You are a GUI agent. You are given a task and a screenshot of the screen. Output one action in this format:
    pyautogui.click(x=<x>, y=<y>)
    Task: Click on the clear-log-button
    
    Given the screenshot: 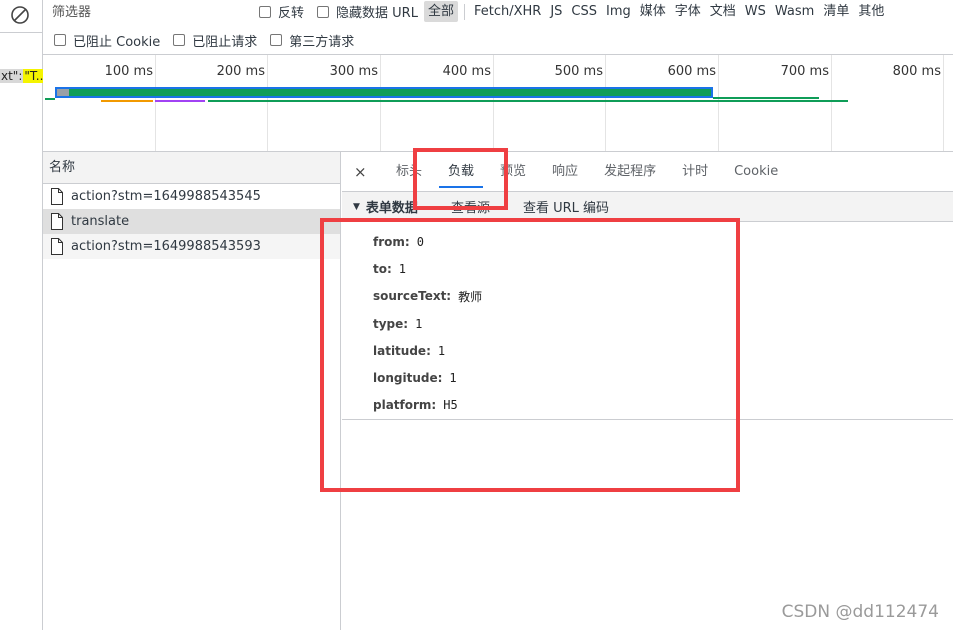 What is the action you would take?
    pyautogui.click(x=20, y=15)
    